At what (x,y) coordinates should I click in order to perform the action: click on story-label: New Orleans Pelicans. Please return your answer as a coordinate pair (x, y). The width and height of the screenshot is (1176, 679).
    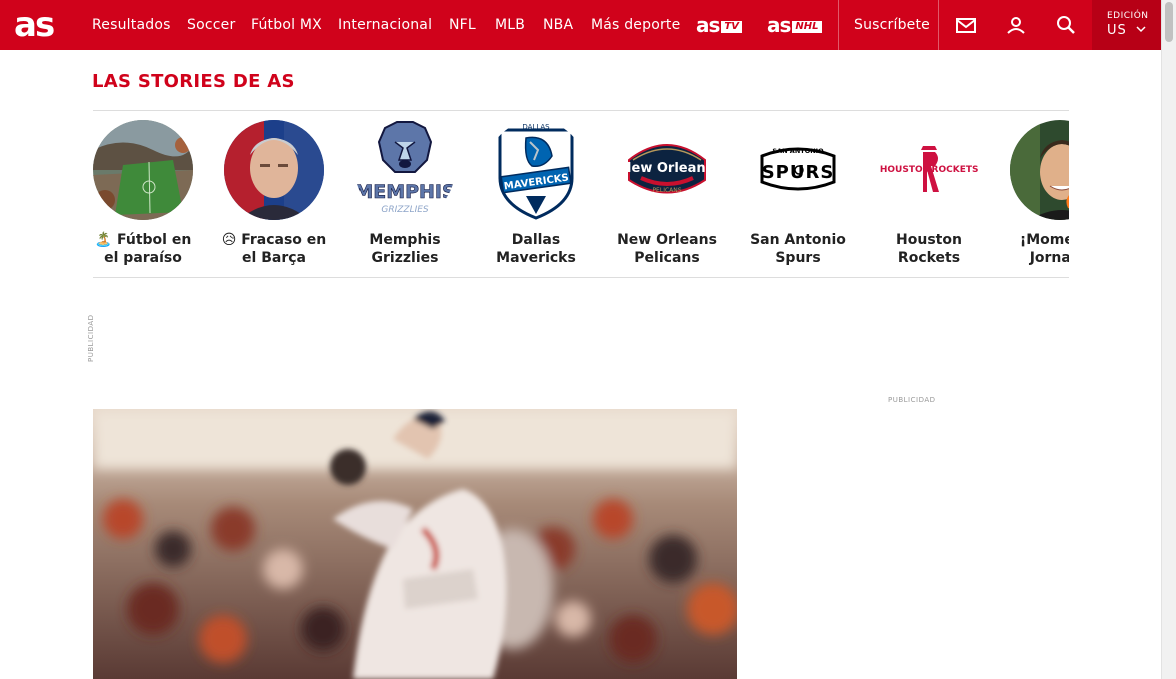
    Looking at the image, I should click on (667, 249).